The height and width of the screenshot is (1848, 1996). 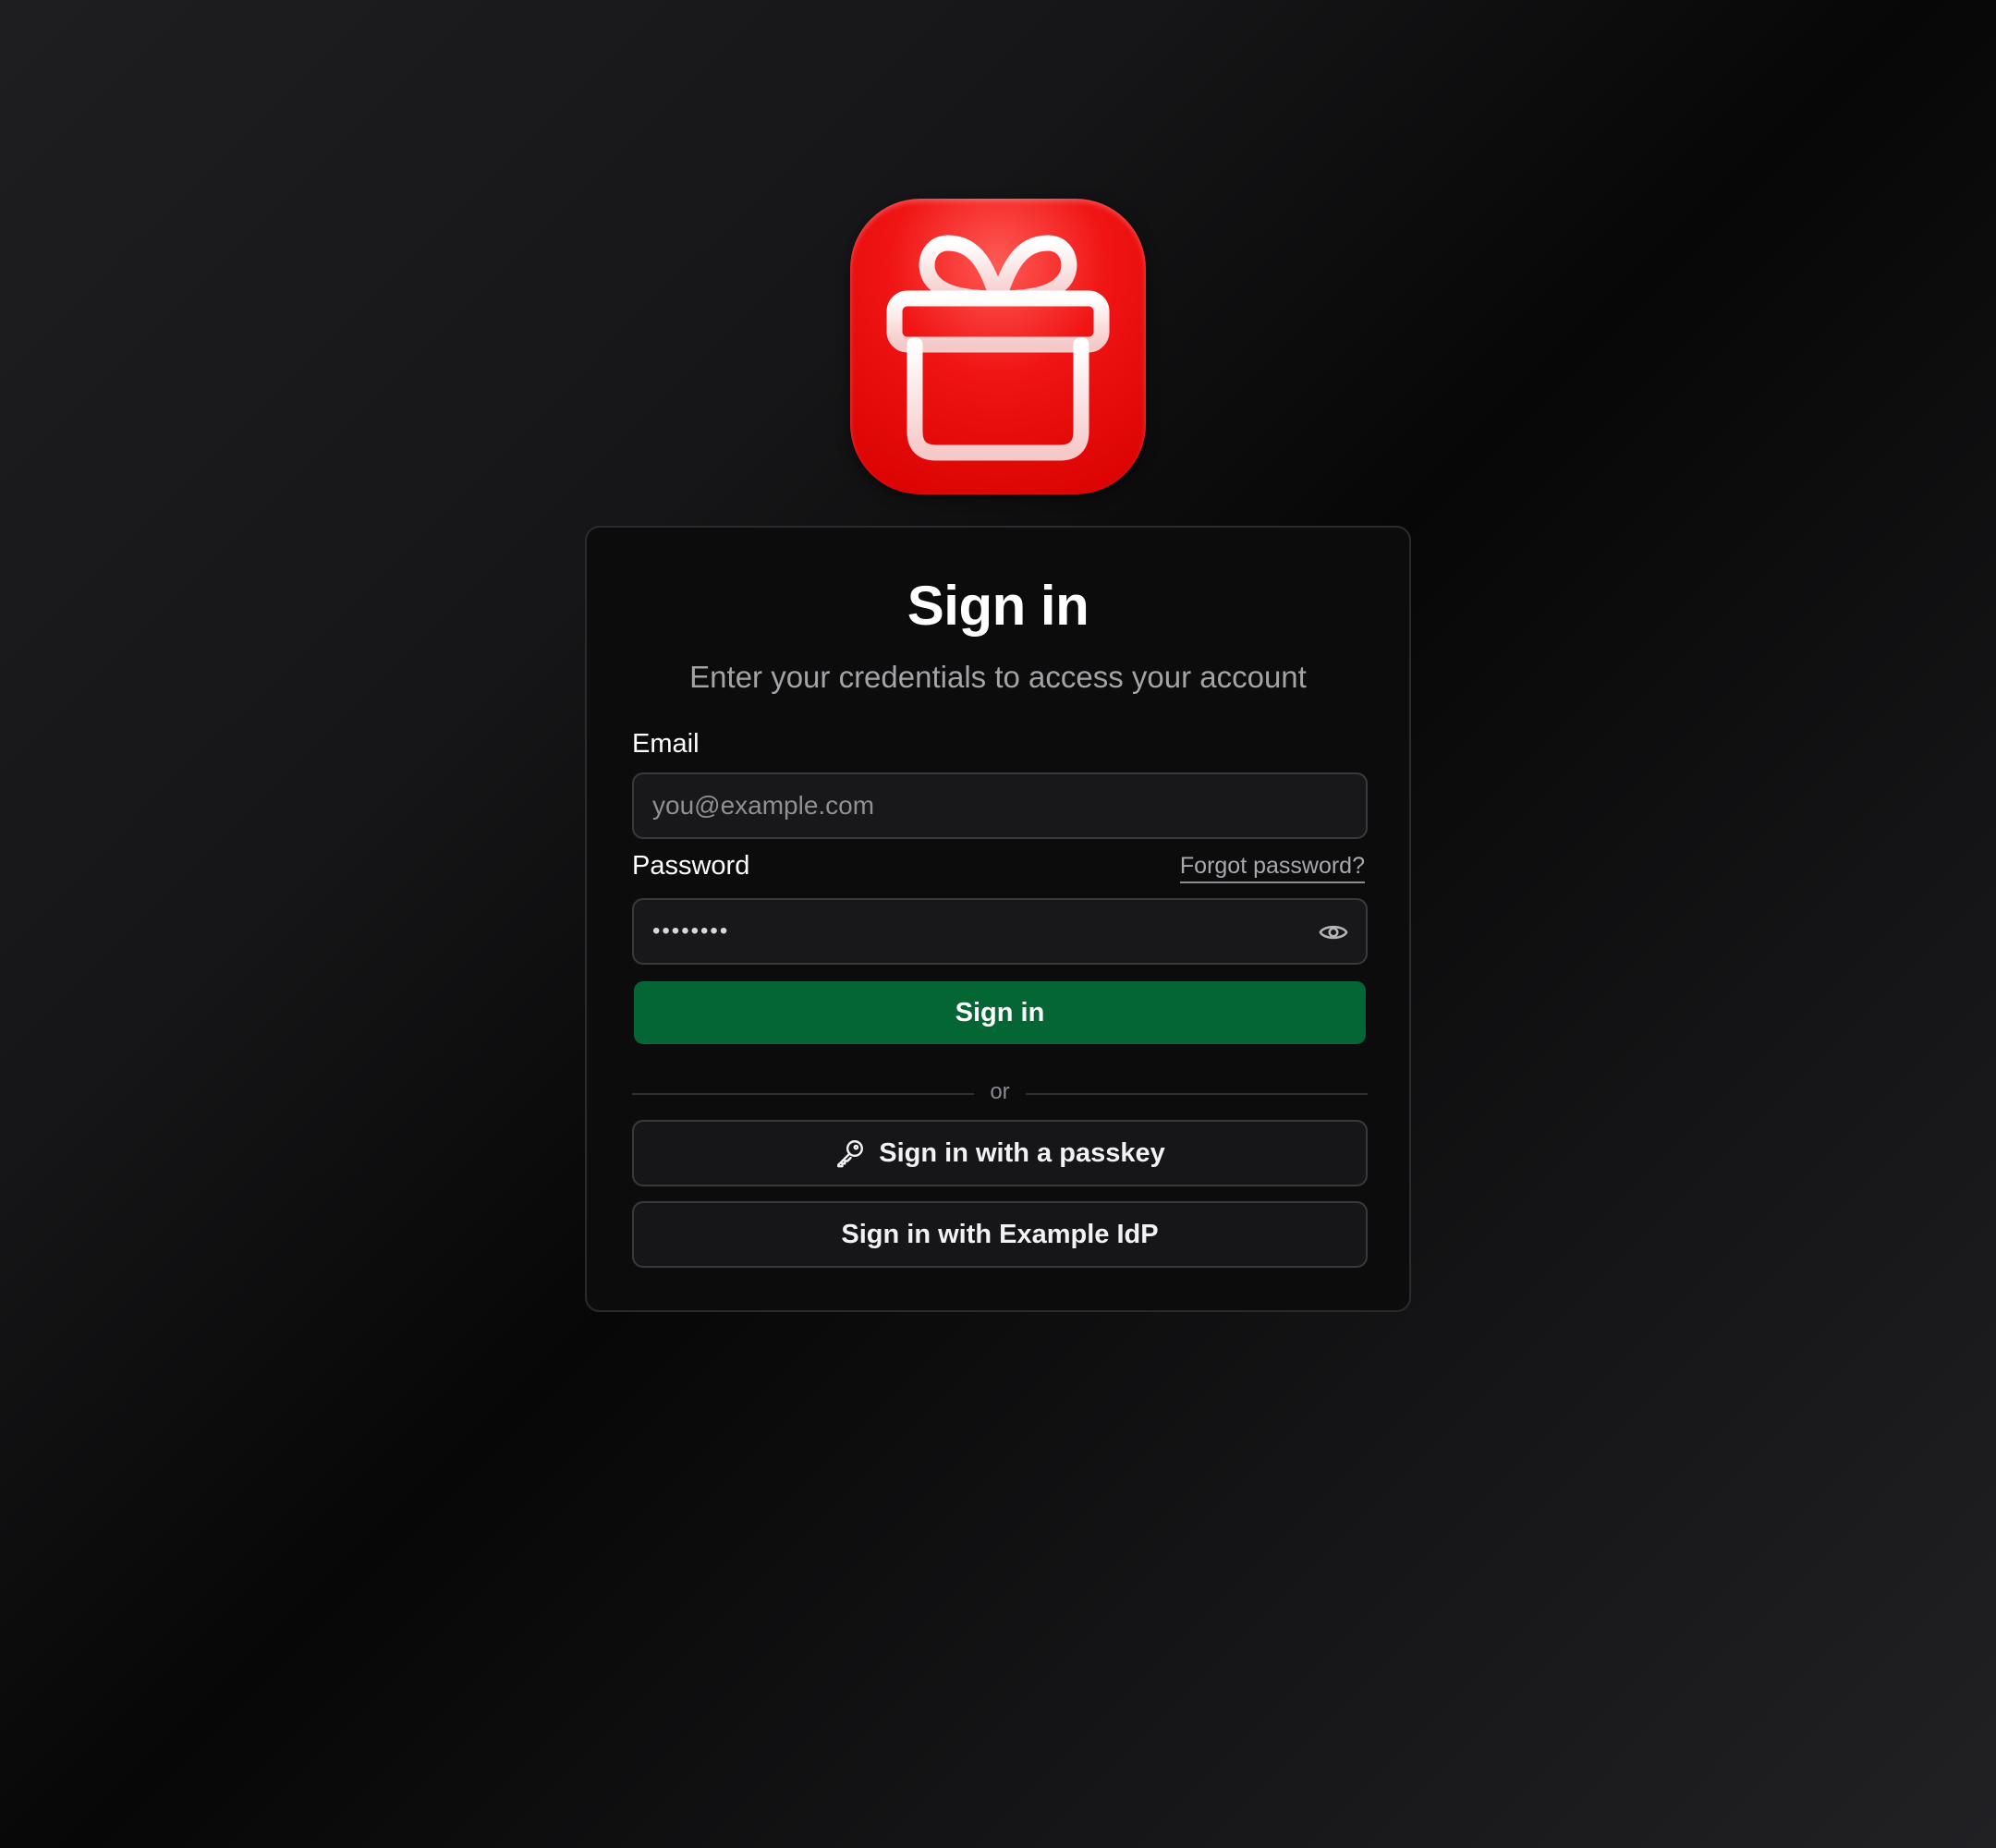 I want to click on forgot-password-link: Forgot password?, so click(x=1272, y=868).